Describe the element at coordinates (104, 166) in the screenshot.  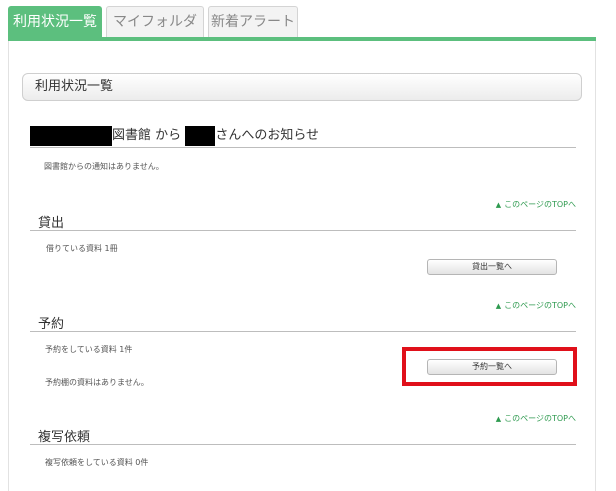
I see `notice-message: 図書館からの通知はありません。` at that location.